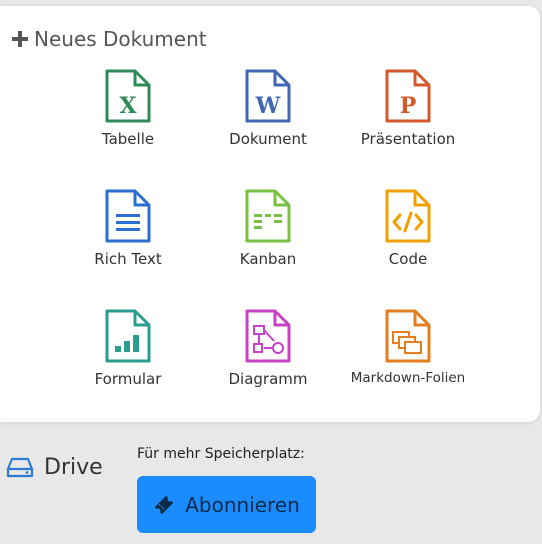 Image resolution: width=542 pixels, height=544 pixels. I want to click on presentation-icon: P, so click(408, 96).